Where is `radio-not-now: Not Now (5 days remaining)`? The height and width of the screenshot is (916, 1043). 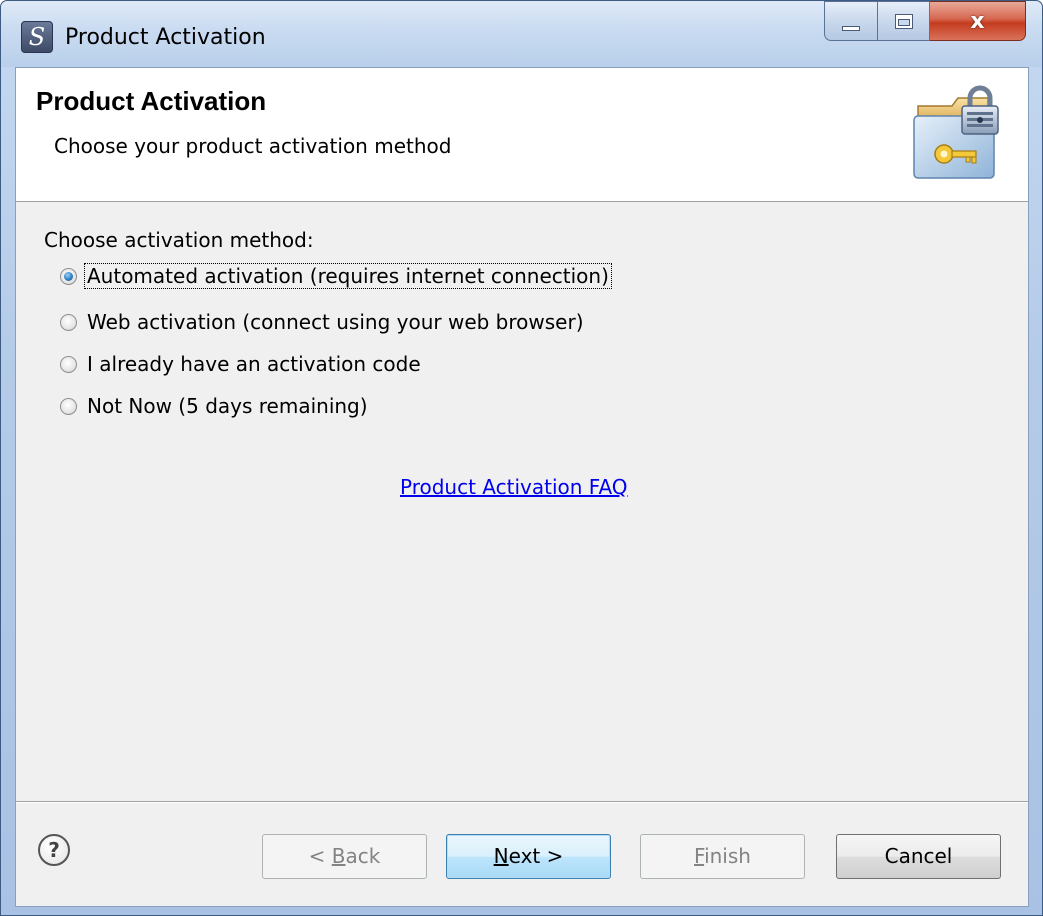
radio-not-now: Not Now (5 days remaining) is located at coordinates (215, 406).